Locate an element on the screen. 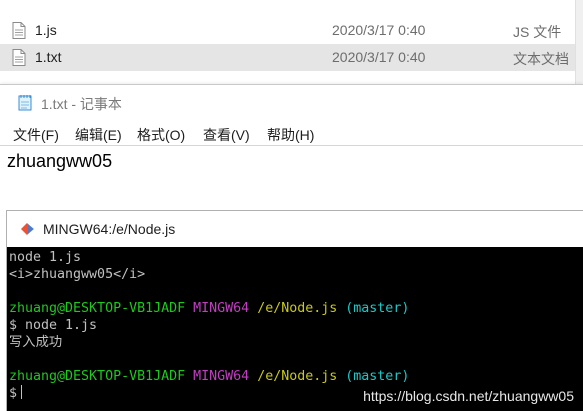  terminal-line: 写入成功 is located at coordinates (36, 342).